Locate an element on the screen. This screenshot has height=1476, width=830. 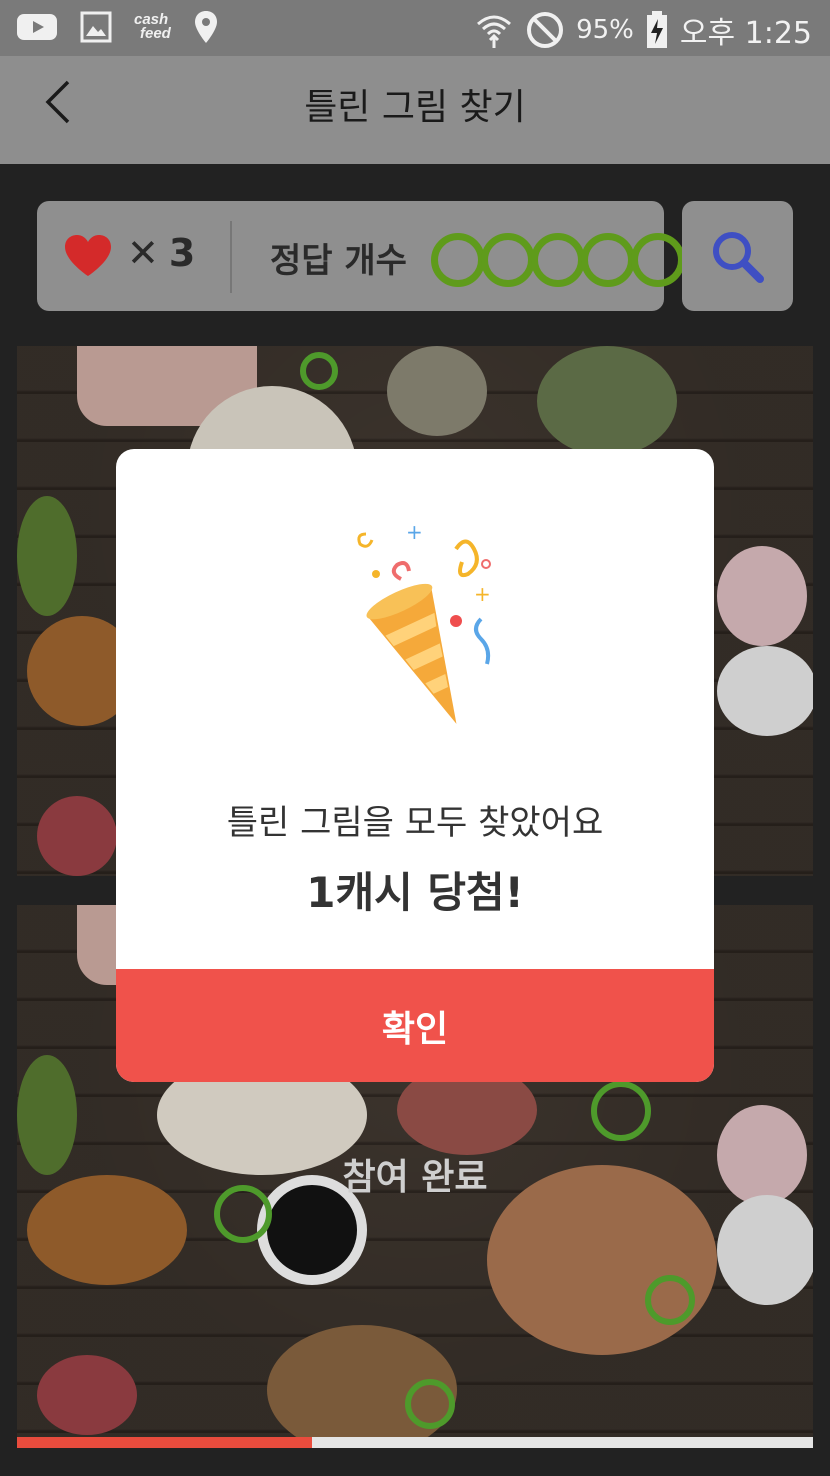
battery-percent: 95% is located at coordinates (605, 30).